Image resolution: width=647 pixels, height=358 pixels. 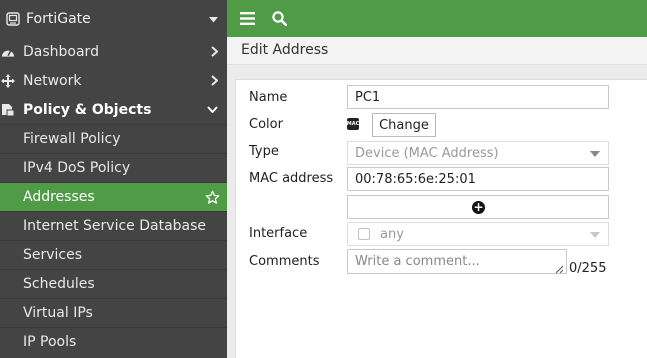 What do you see at coordinates (437, 18) in the screenshot?
I see `top-bar` at bounding box center [437, 18].